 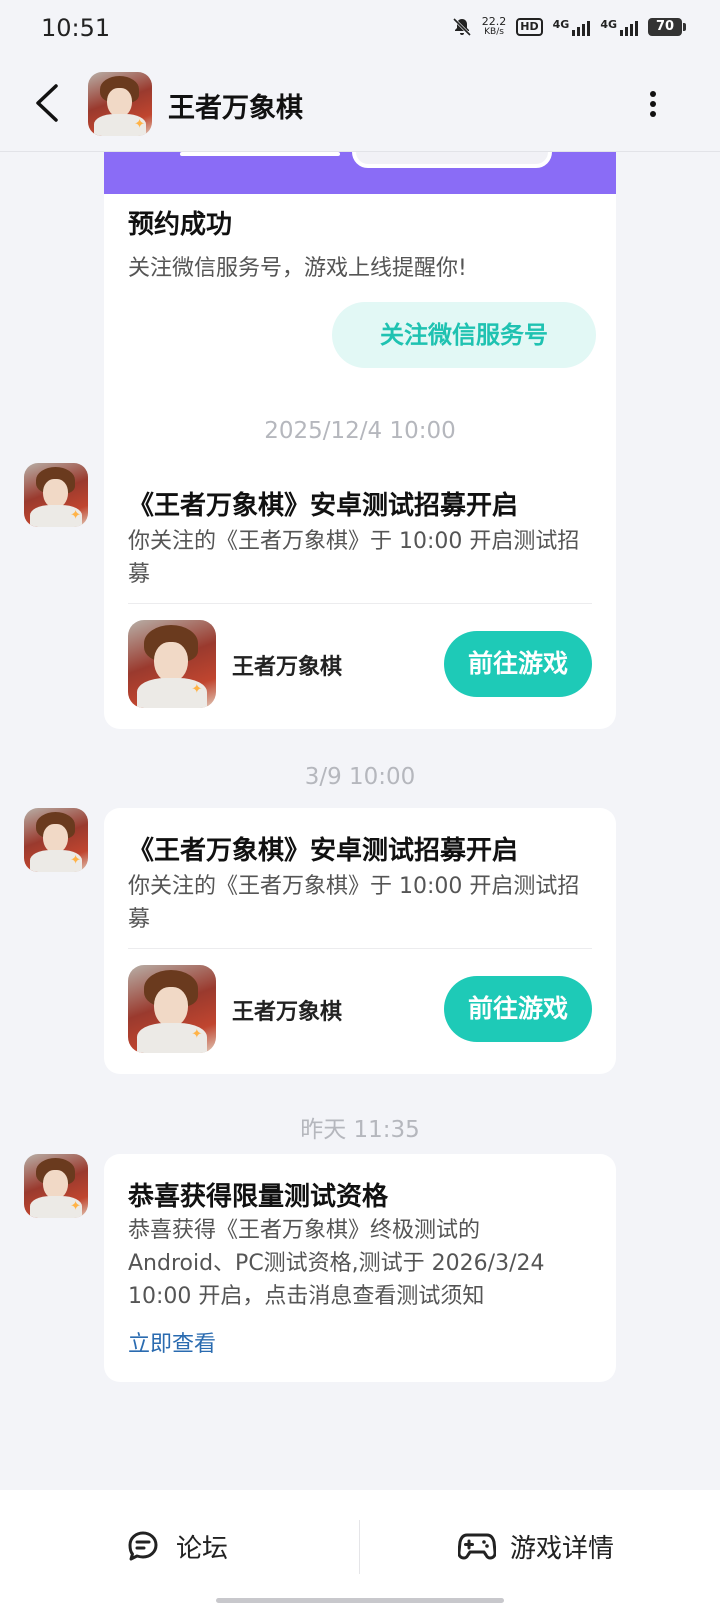 I want to click on hd-voice-icon: HD, so click(x=529, y=27).